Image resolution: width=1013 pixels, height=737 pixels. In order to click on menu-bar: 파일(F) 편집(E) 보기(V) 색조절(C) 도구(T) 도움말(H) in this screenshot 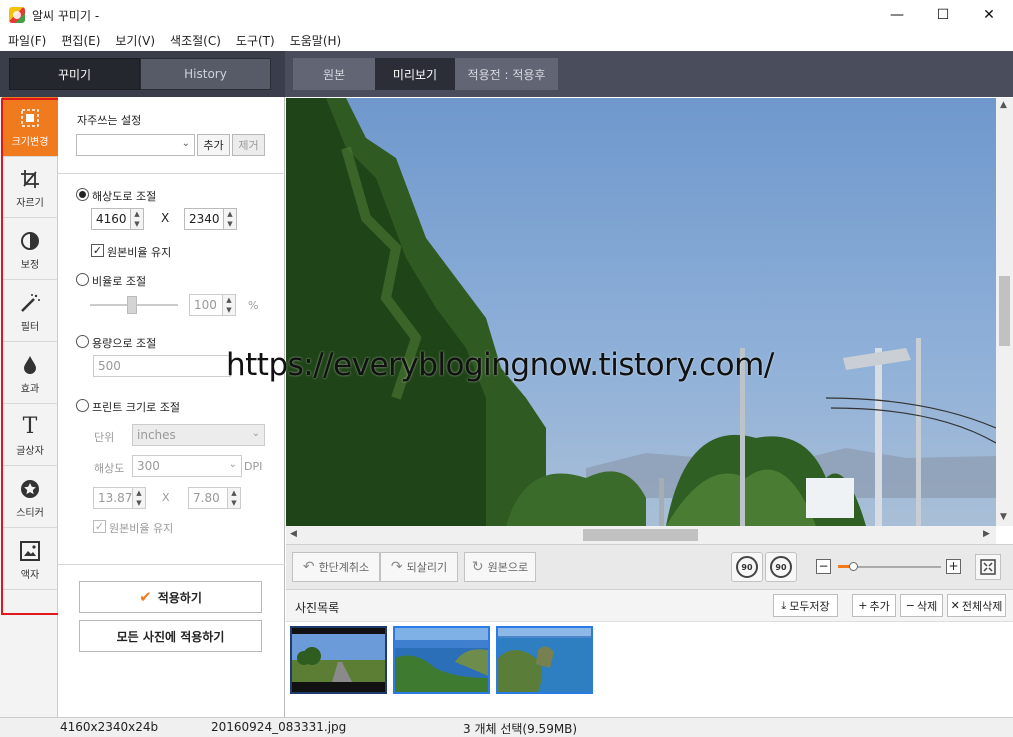, I will do `click(506, 40)`.